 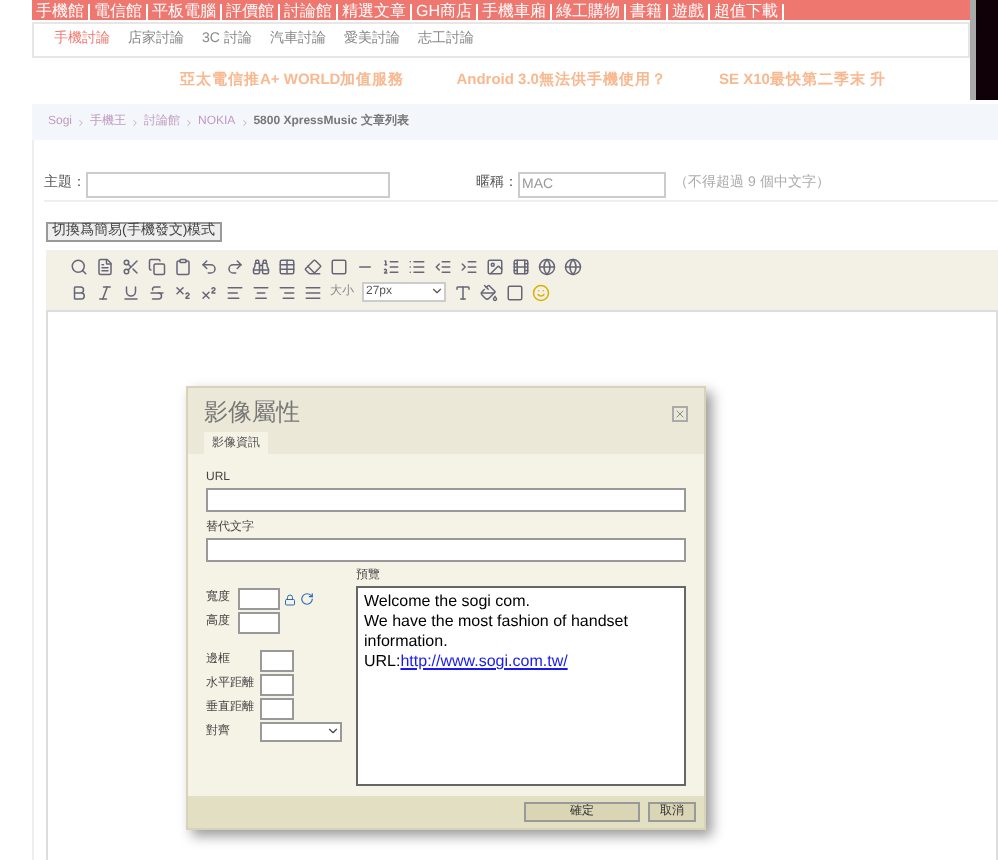 What do you see at coordinates (984, 50) in the screenshot?
I see `dark-panel` at bounding box center [984, 50].